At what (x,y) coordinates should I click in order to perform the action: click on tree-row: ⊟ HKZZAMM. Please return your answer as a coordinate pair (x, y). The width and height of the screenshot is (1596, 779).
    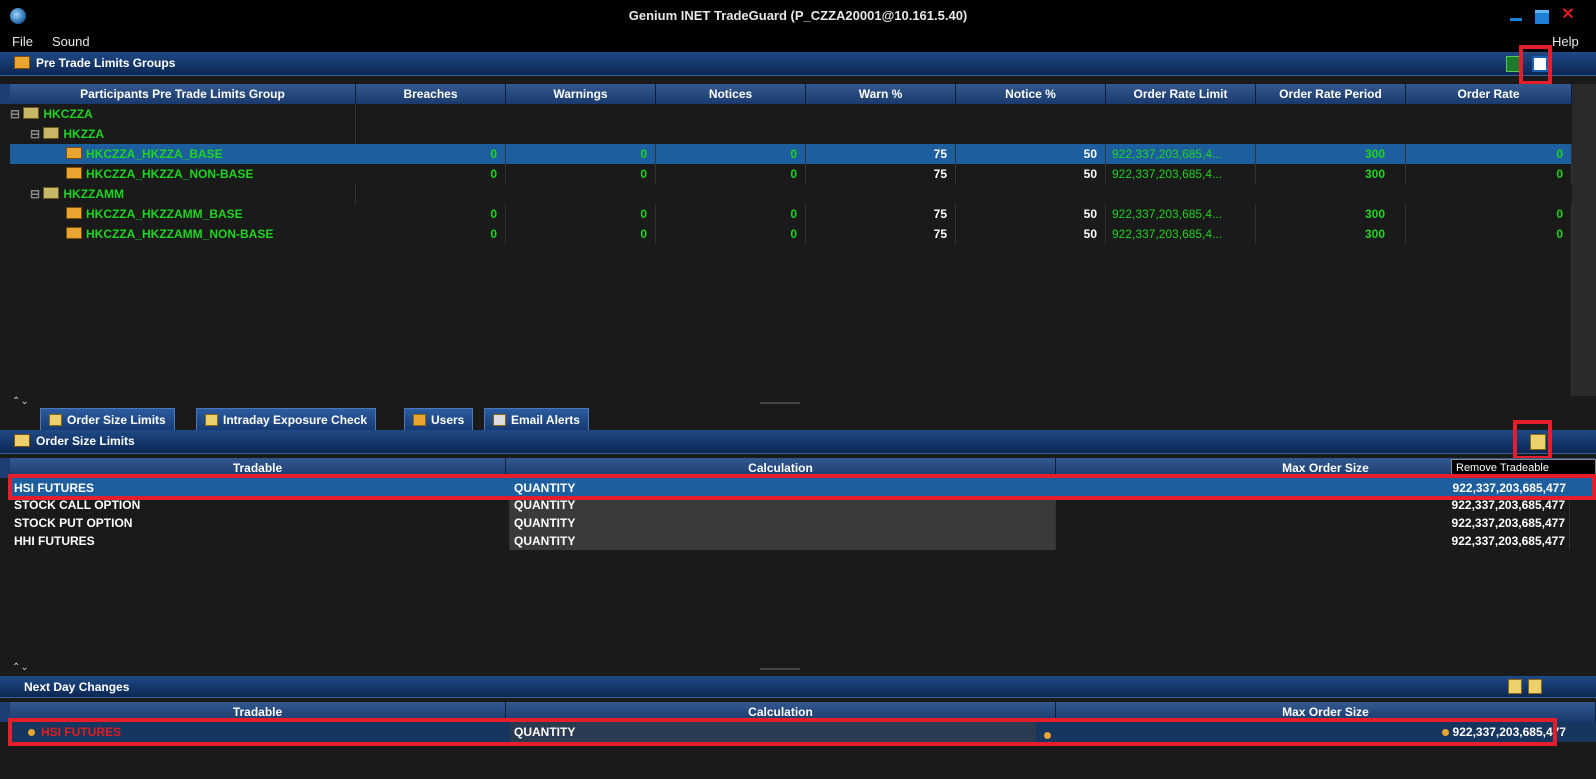
    Looking at the image, I should click on (786, 194).